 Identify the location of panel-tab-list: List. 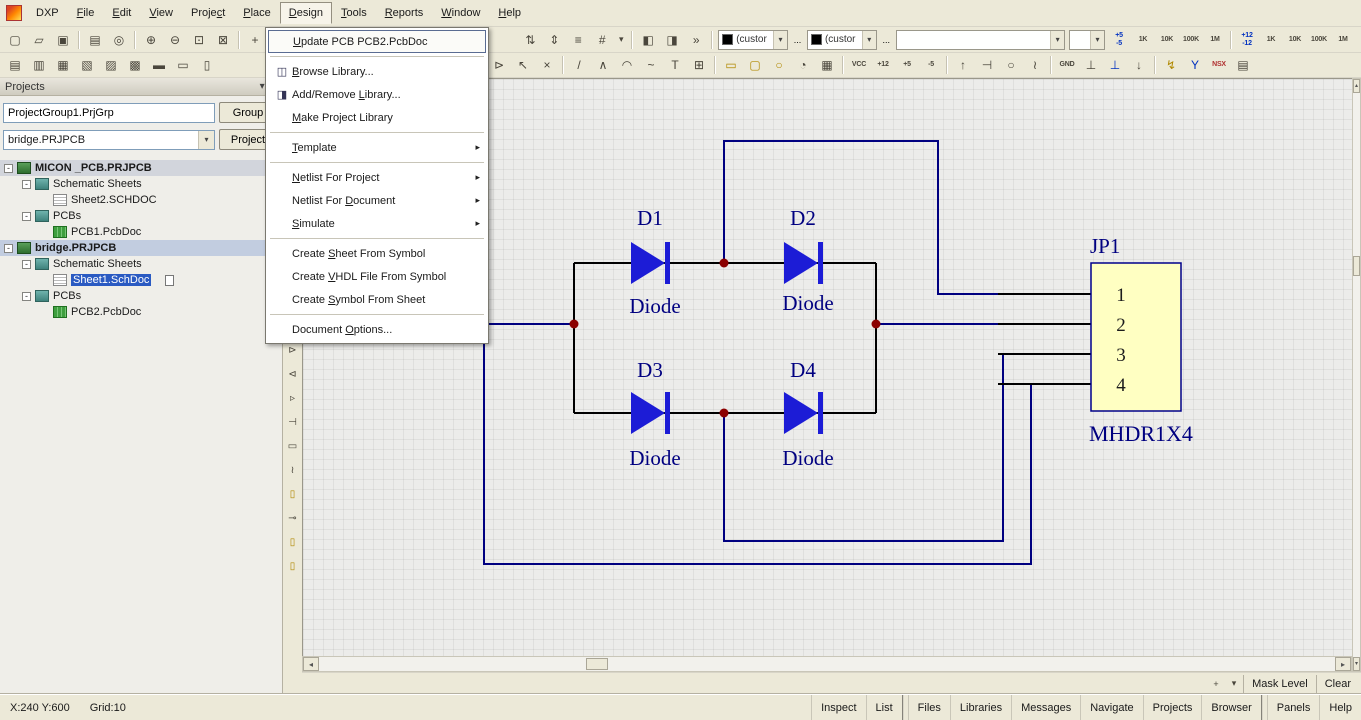
(884, 707).